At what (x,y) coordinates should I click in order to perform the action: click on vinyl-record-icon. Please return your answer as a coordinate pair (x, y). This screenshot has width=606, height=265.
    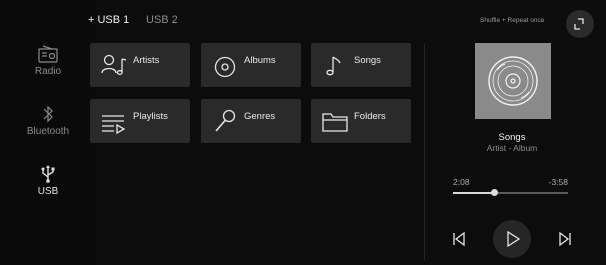
    Looking at the image, I should click on (513, 81).